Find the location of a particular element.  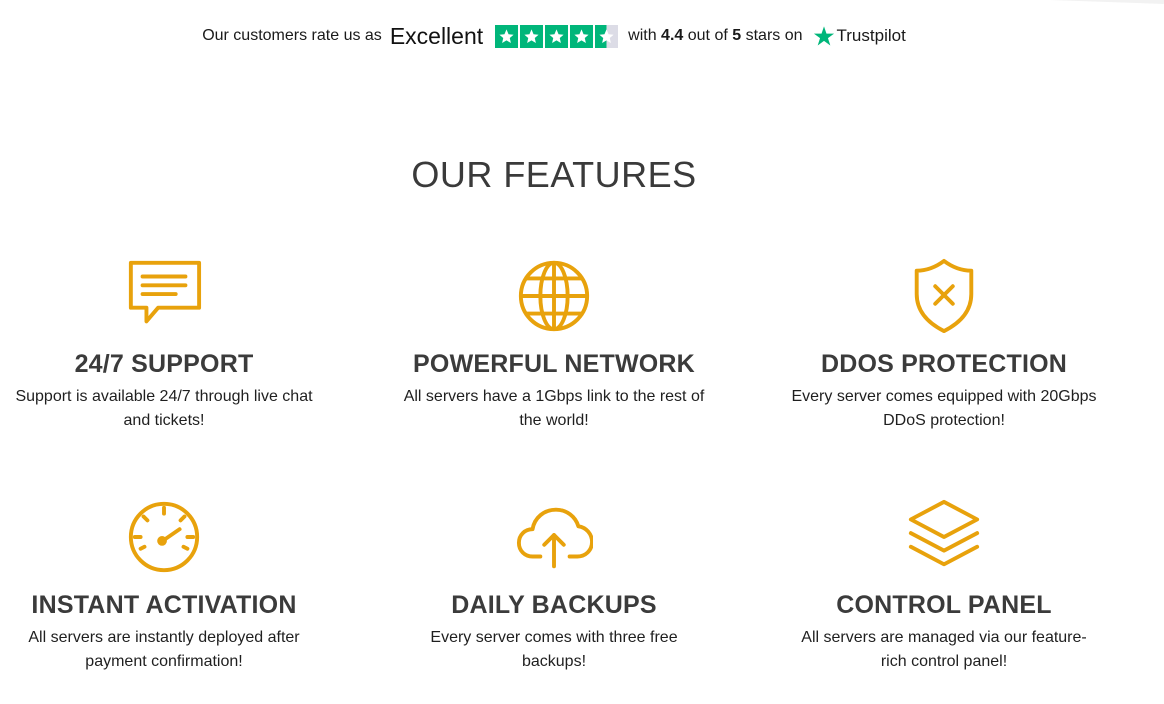

trustpilot-out-of: out of is located at coordinates (707, 35).